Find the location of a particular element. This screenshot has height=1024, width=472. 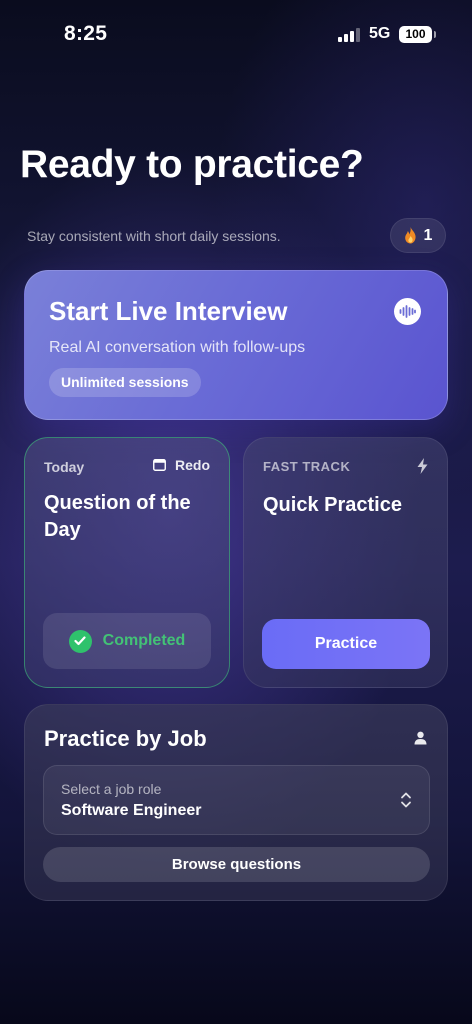

qotd-tag: Today is located at coordinates (64, 467).